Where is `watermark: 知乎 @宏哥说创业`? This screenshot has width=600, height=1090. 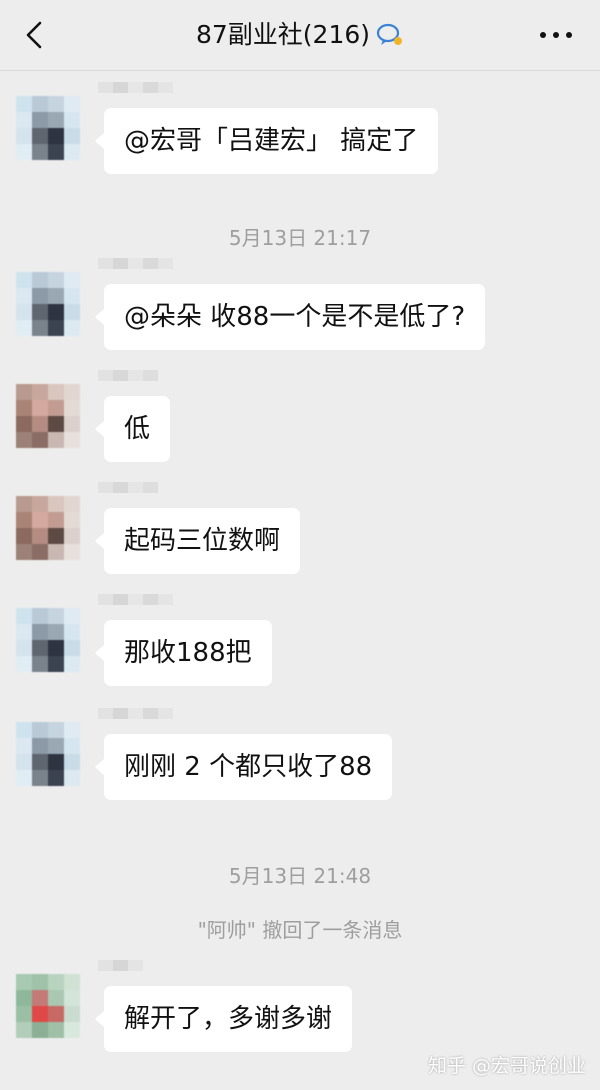
watermark: 知乎 @宏哥说创业 is located at coordinates (506, 1066).